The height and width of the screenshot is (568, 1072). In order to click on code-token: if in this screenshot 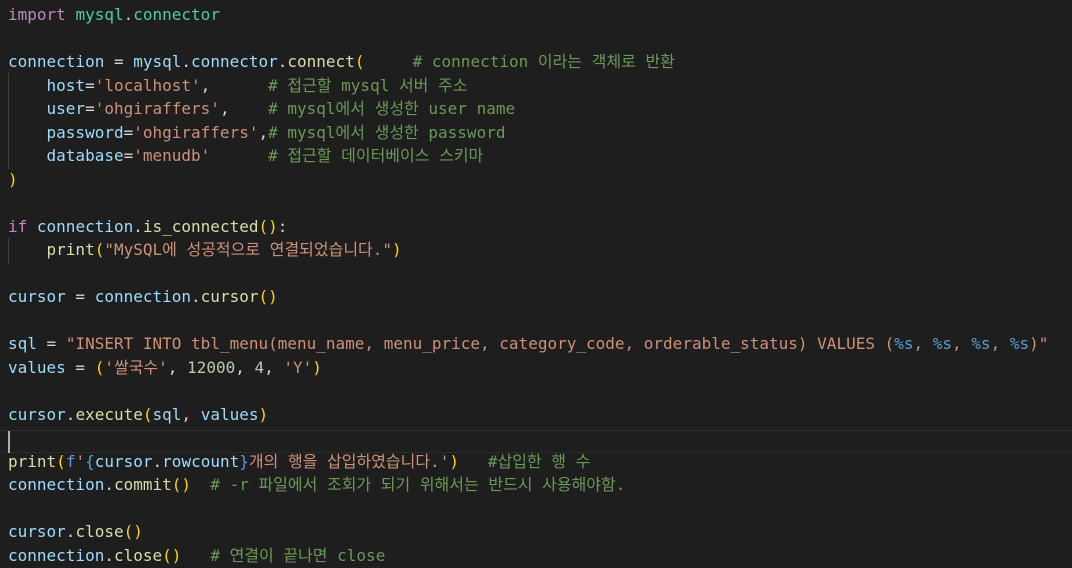, I will do `click(18, 226)`.